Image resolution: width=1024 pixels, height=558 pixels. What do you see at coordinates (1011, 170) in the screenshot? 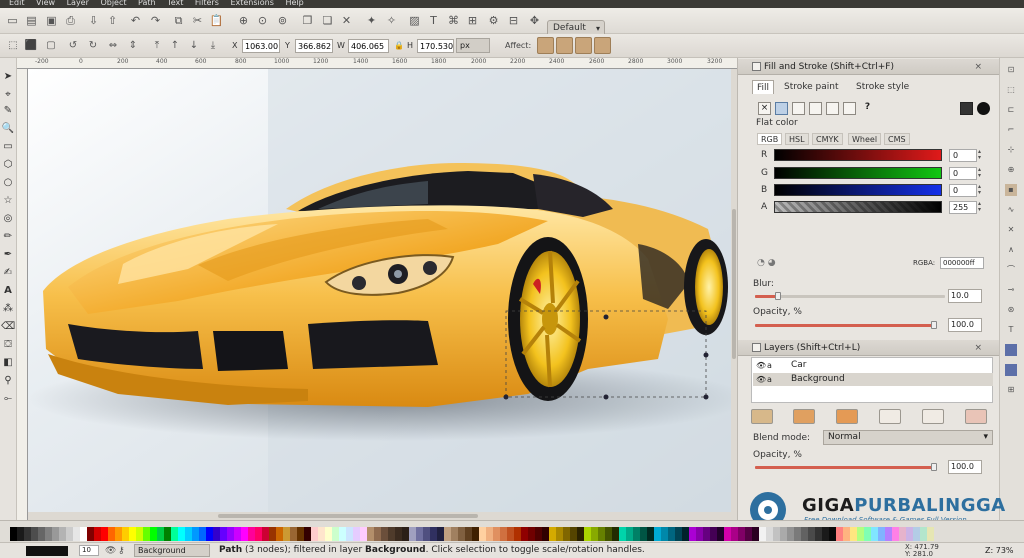
I see `snap-center-icon: ⊕` at bounding box center [1011, 170].